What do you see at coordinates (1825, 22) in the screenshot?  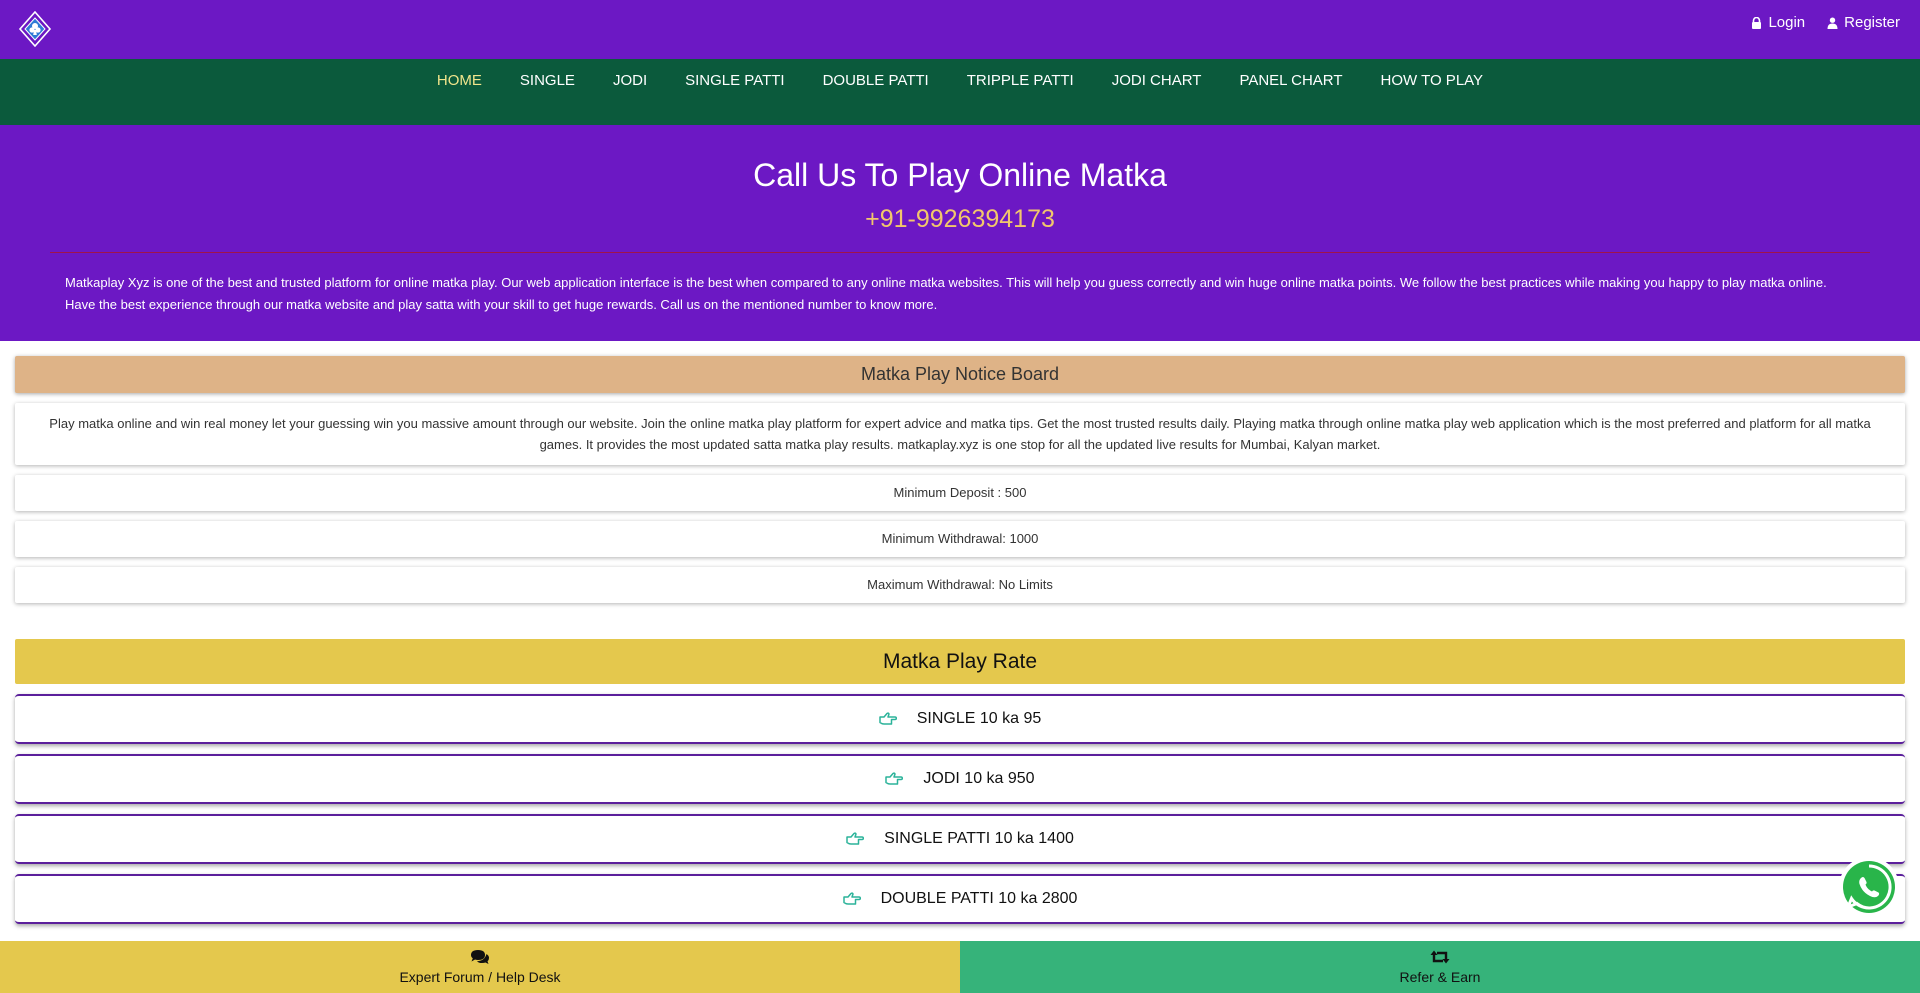 I see `auth-links: Login Register` at bounding box center [1825, 22].